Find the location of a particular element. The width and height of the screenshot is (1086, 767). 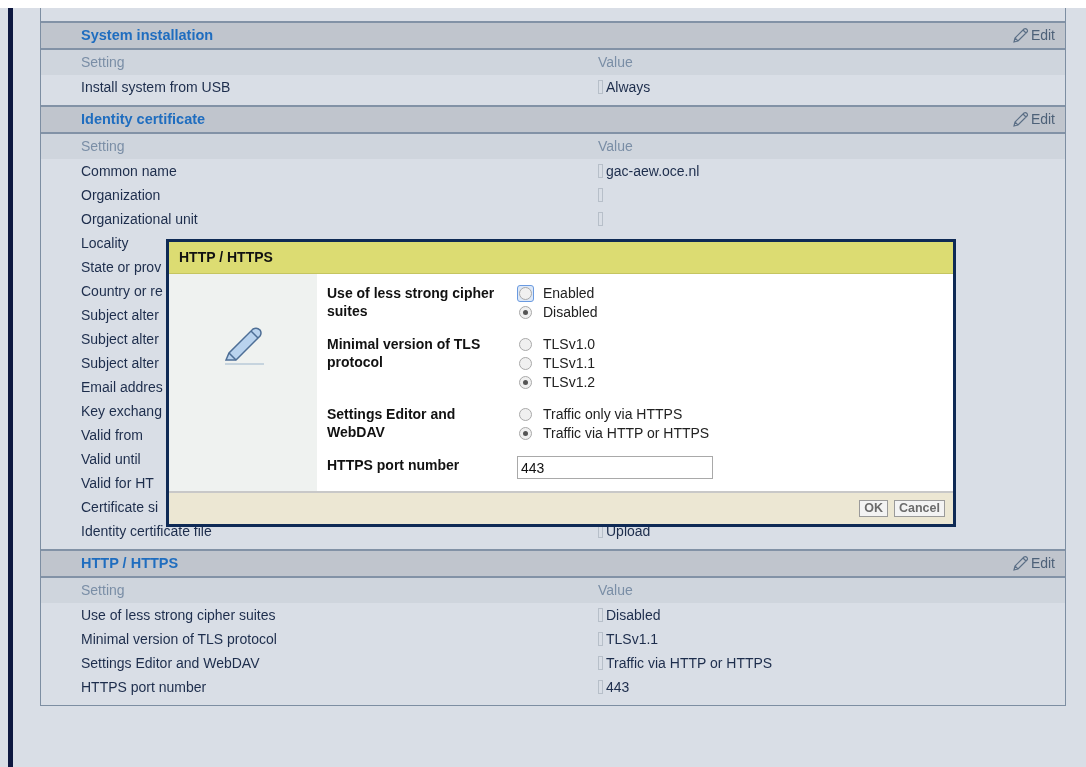

radio-label: TLSv1.0 is located at coordinates (569, 344).